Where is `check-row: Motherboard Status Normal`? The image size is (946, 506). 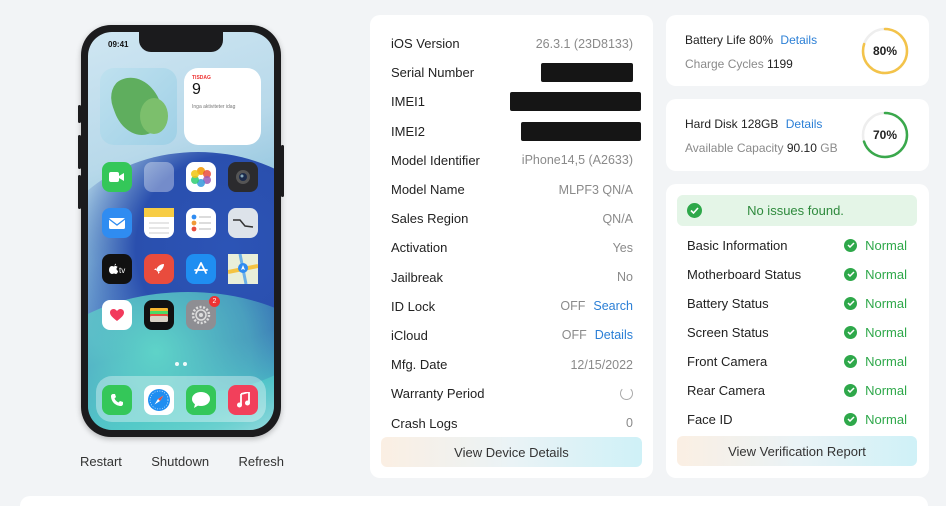 check-row: Motherboard Status Normal is located at coordinates (797, 274).